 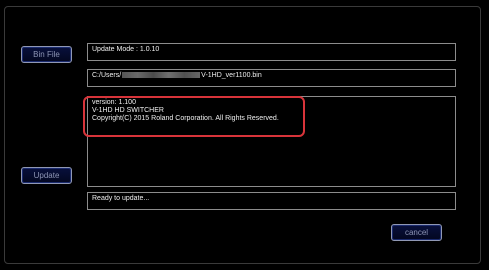 What do you see at coordinates (416, 232) in the screenshot?
I see `cancel-button: cancel` at bounding box center [416, 232].